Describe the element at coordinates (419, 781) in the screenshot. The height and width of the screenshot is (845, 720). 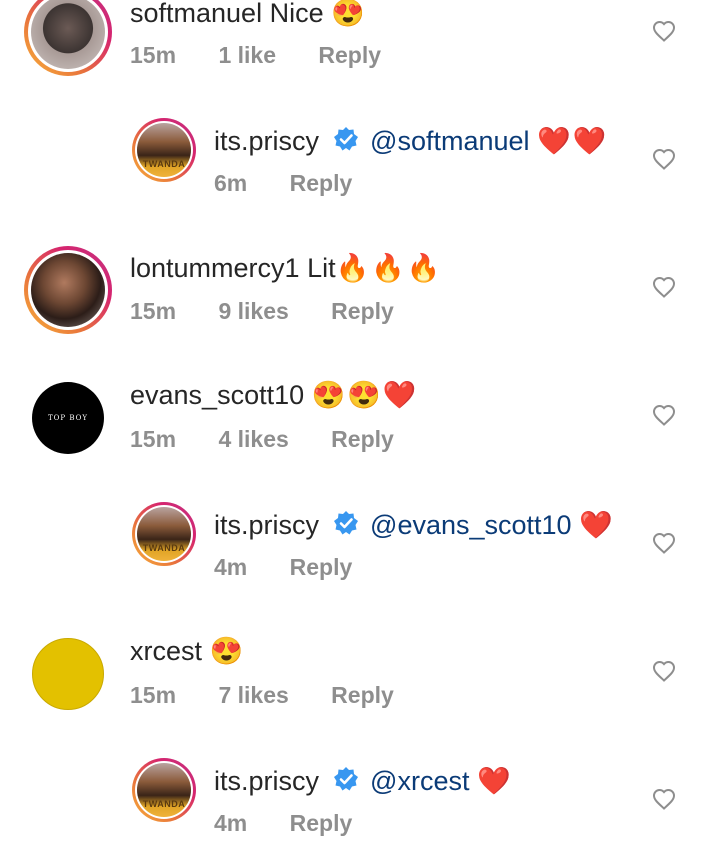
I see `mention-link: @xrcest` at that location.